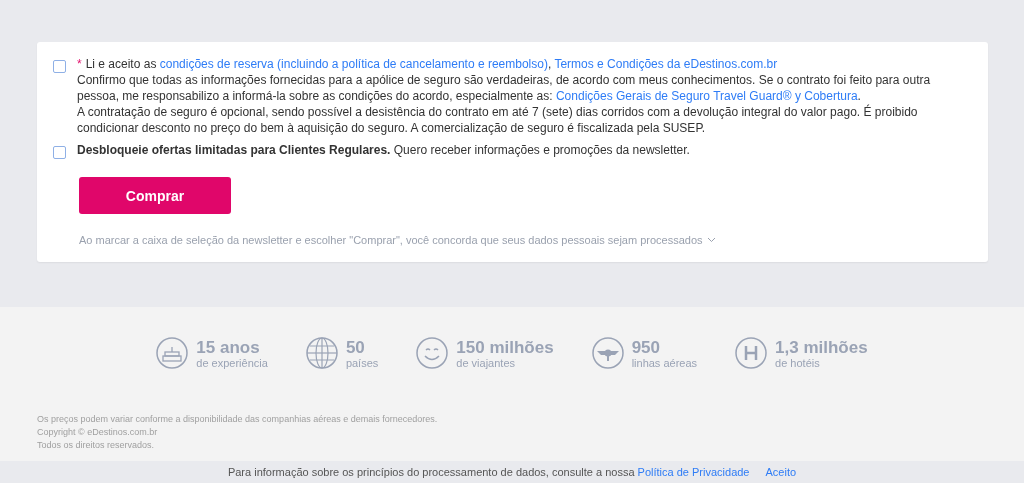 Image resolution: width=1024 pixels, height=486 pixels. Describe the element at coordinates (488, 472) in the screenshot. I see `privacy-notice: Para informação sobre os princípios do processamento de dados, consulte a nossa Política de Privacidade` at that location.